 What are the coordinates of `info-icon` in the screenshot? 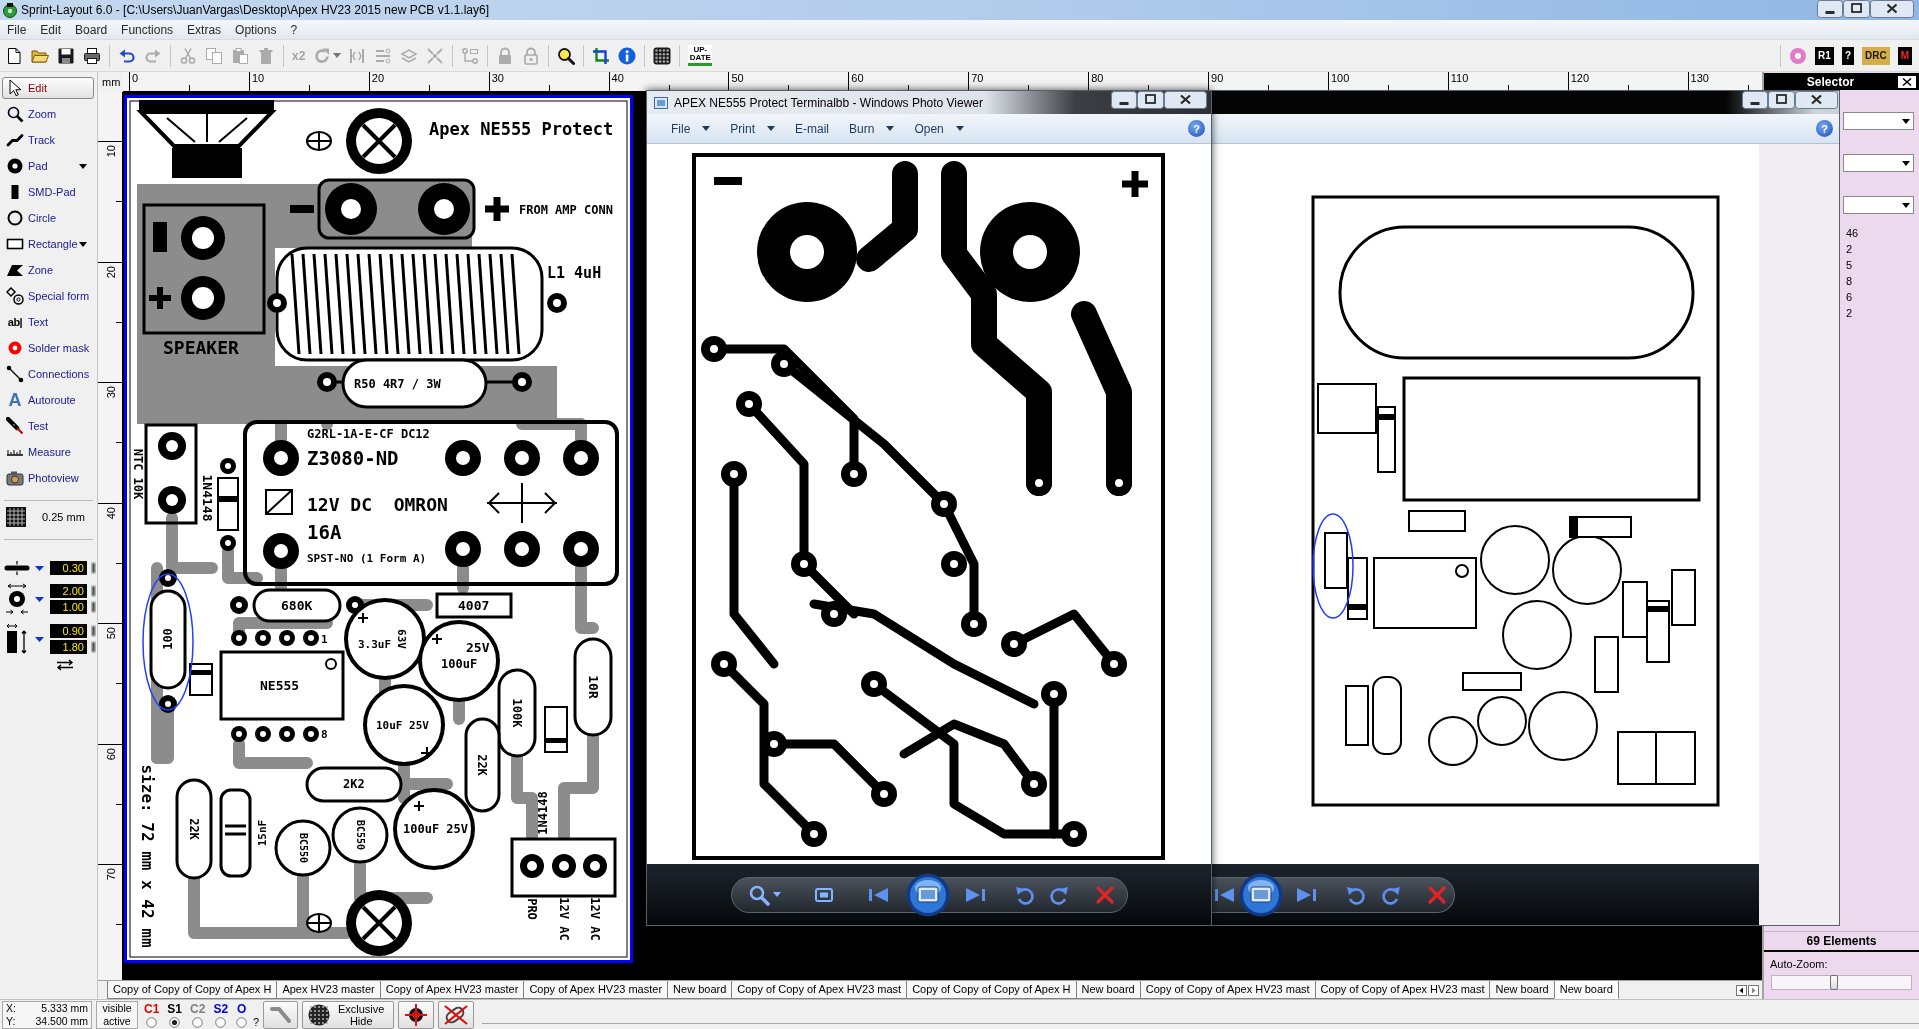 It's located at (627, 55).